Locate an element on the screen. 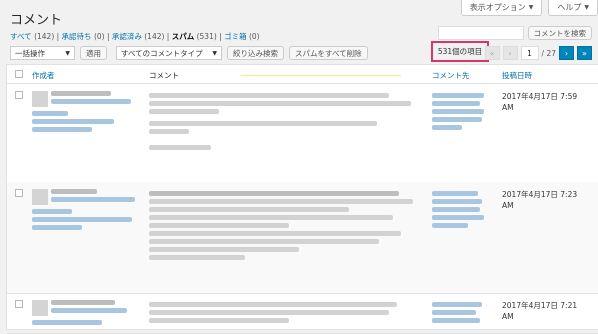 The width and height of the screenshot is (598, 334). last-page-button: » is located at coordinates (584, 53).